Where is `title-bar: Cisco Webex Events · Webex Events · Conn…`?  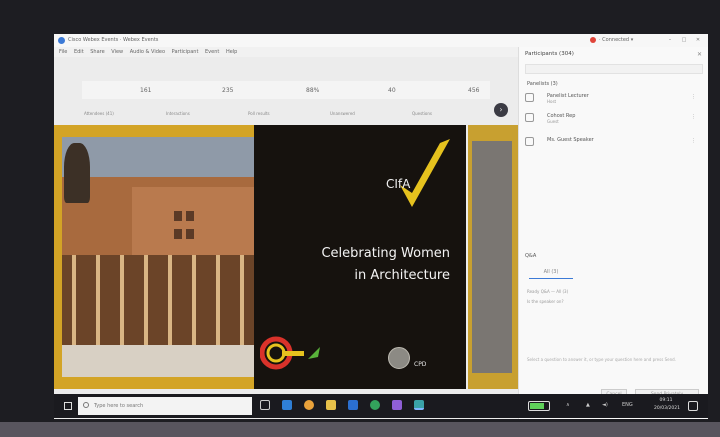
title-bar: Cisco Webex Events · Webex Events · Conn… is located at coordinates (381, 40).